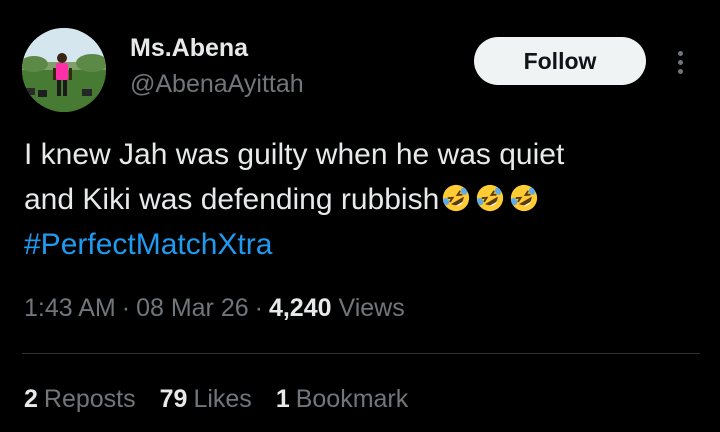 This screenshot has width=720, height=432. I want to click on emoji-group, so click(492, 198).